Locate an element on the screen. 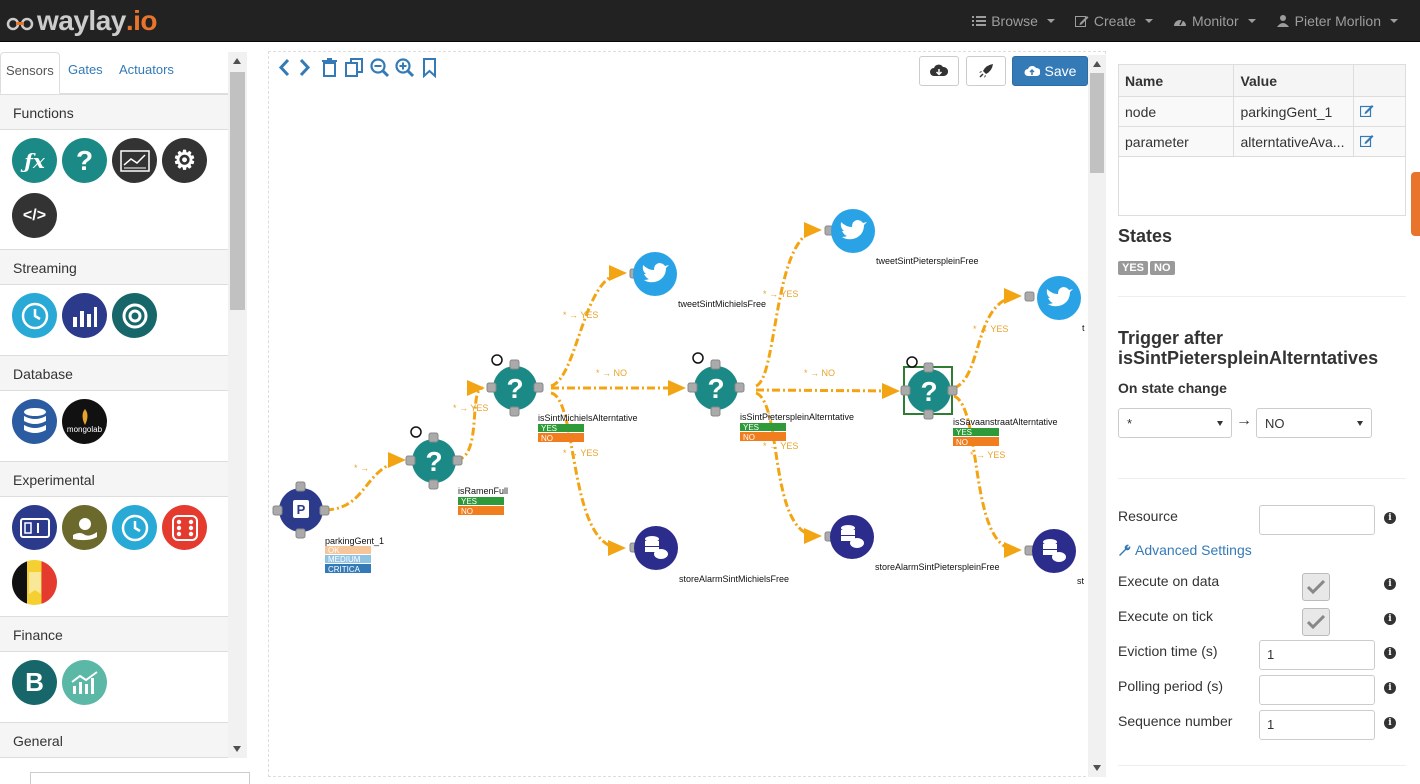 The height and width of the screenshot is (784, 1420). zoom-in-icon is located at coordinates (404, 67).